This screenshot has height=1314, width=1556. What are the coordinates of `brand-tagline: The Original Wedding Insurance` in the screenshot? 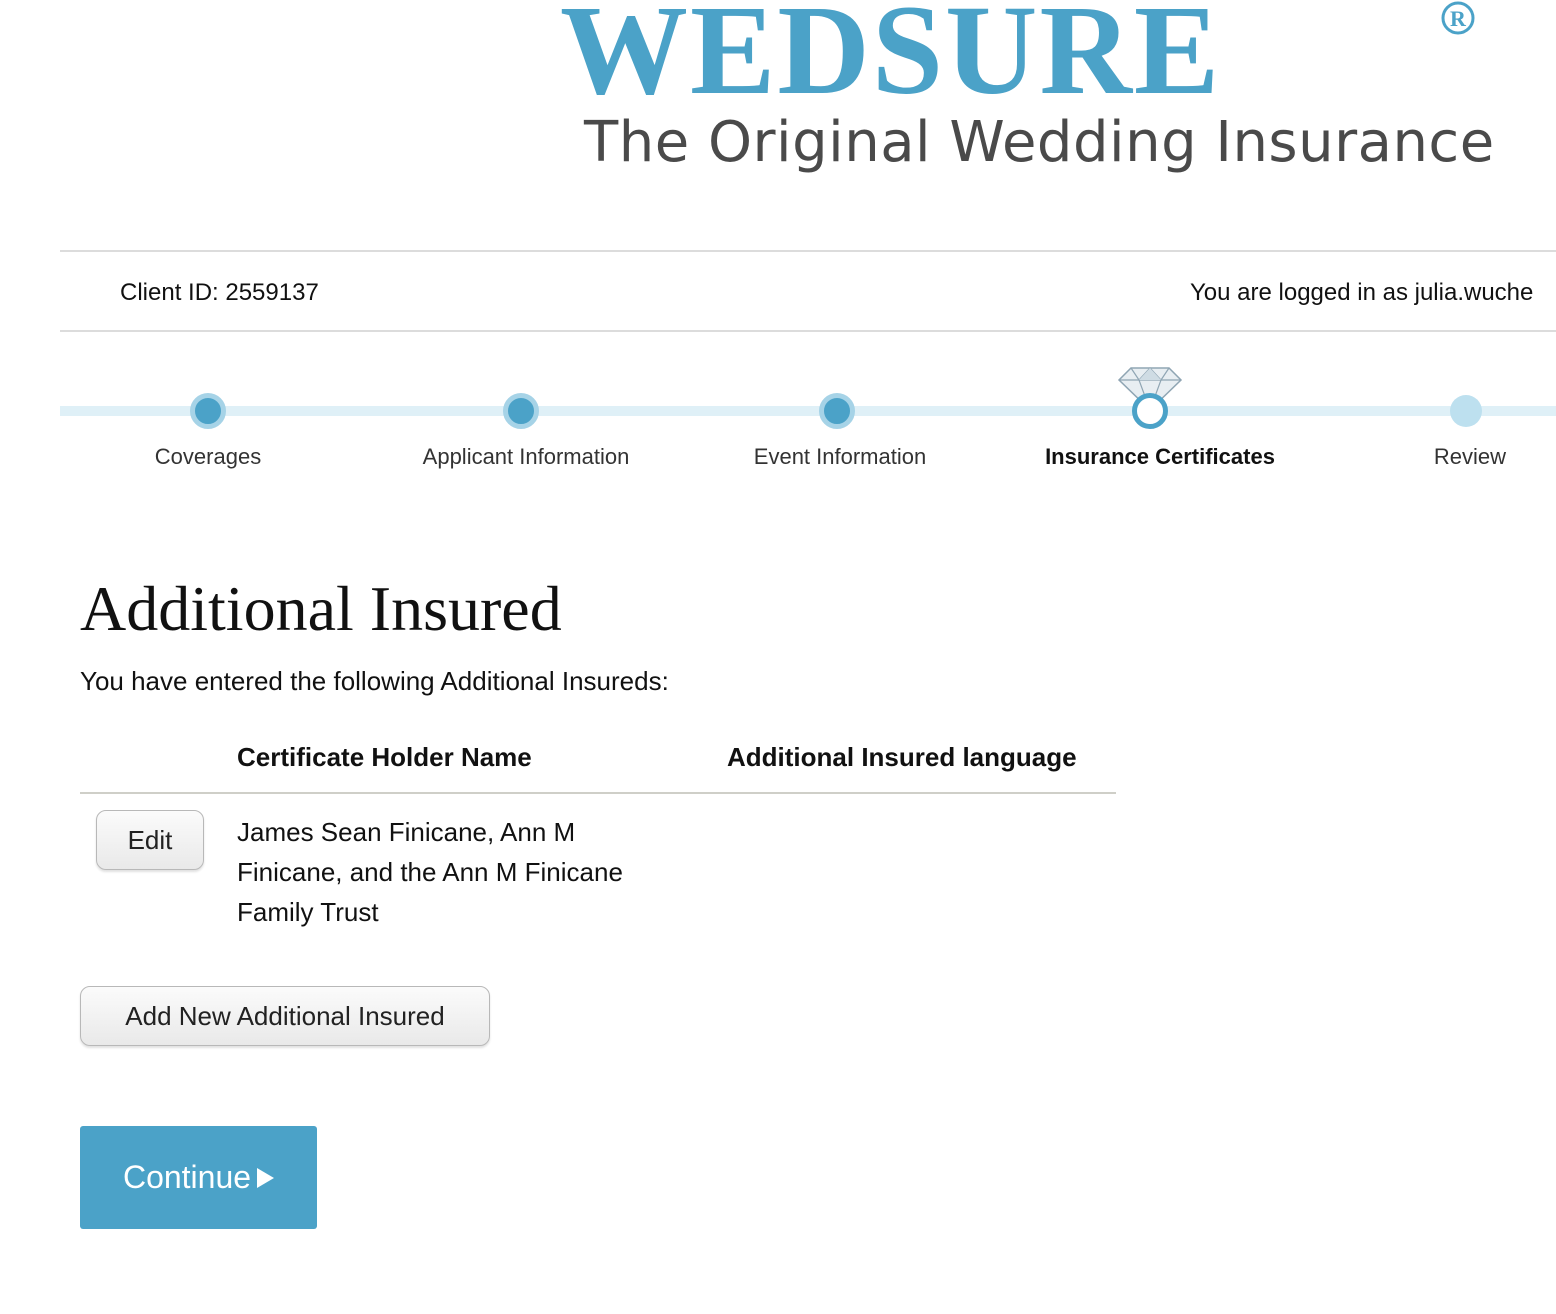 It's located at (1039, 142).